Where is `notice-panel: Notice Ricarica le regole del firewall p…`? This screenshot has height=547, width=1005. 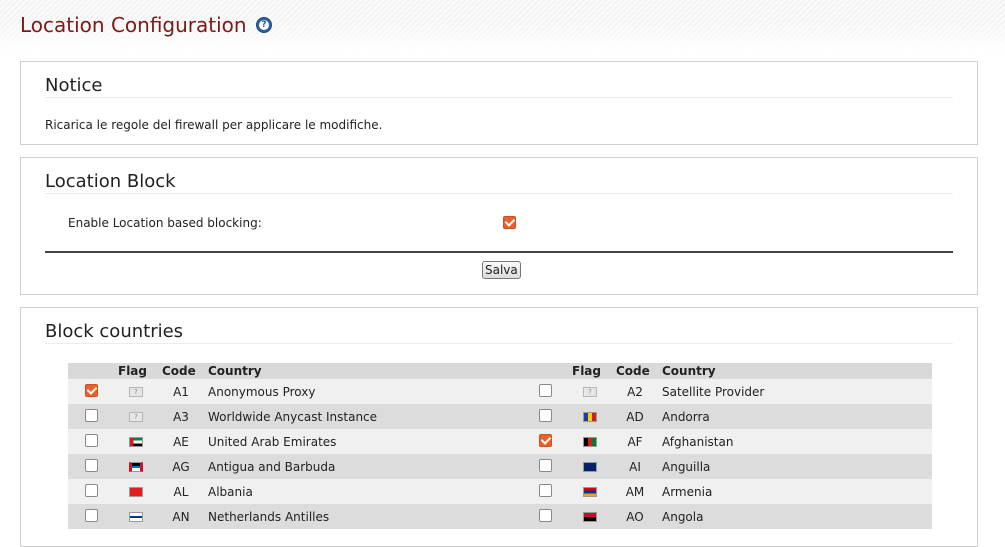
notice-panel: Notice Ricarica le regole del firewall p… is located at coordinates (499, 103).